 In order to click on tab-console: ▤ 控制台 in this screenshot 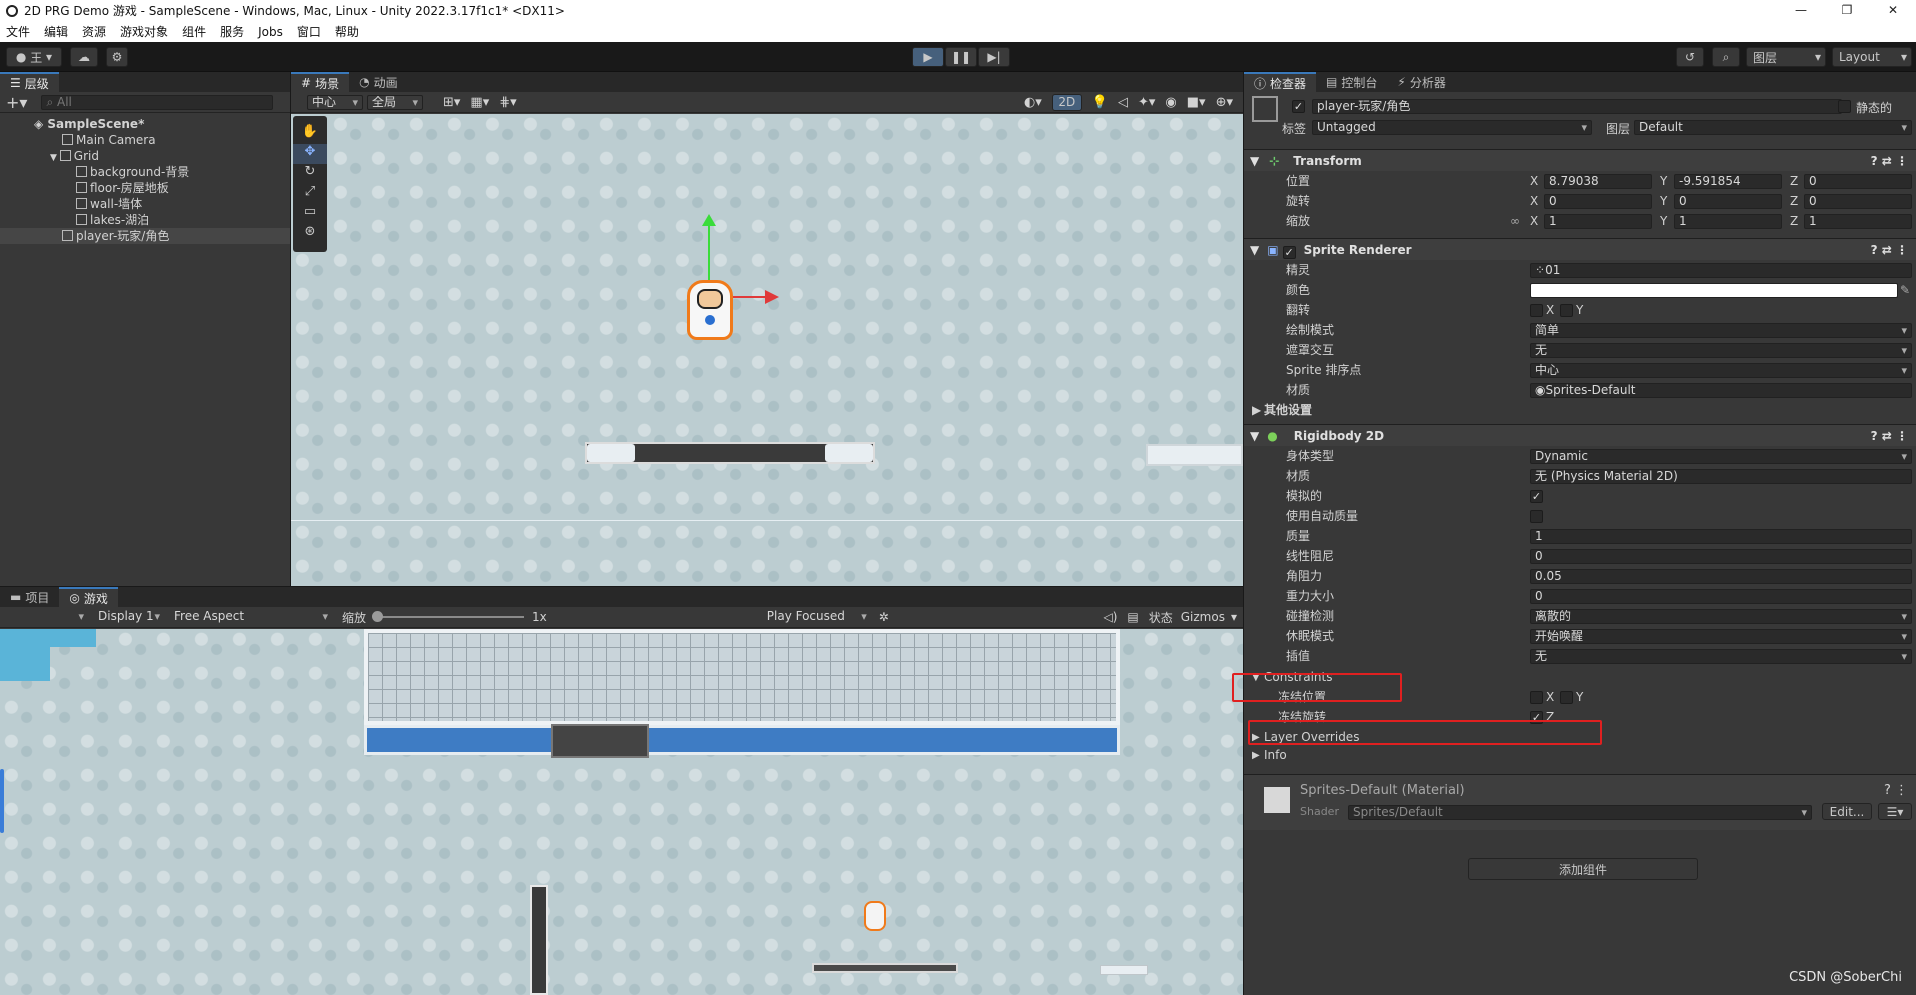, I will do `click(1351, 82)`.